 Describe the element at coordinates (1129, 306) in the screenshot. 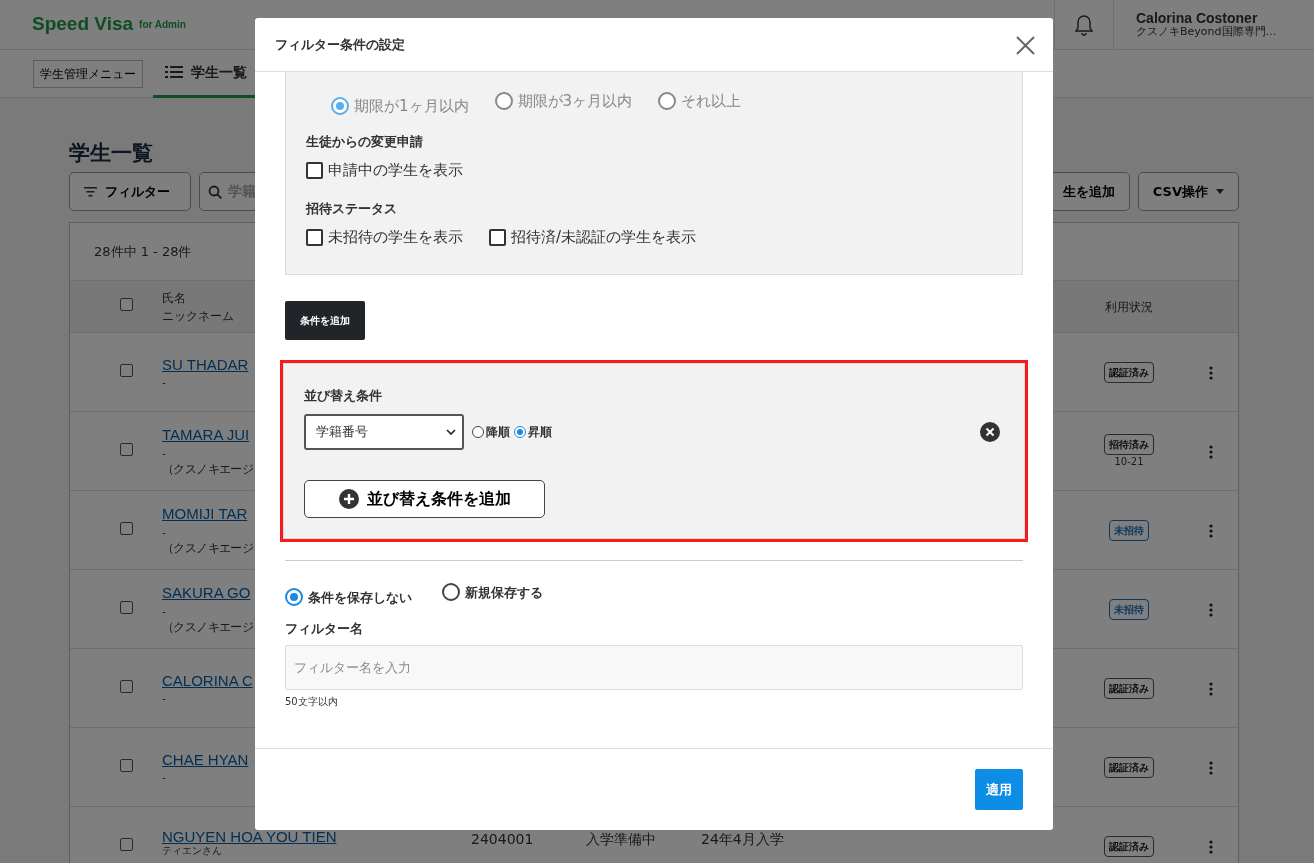

I see `column-header: 利用状況` at that location.